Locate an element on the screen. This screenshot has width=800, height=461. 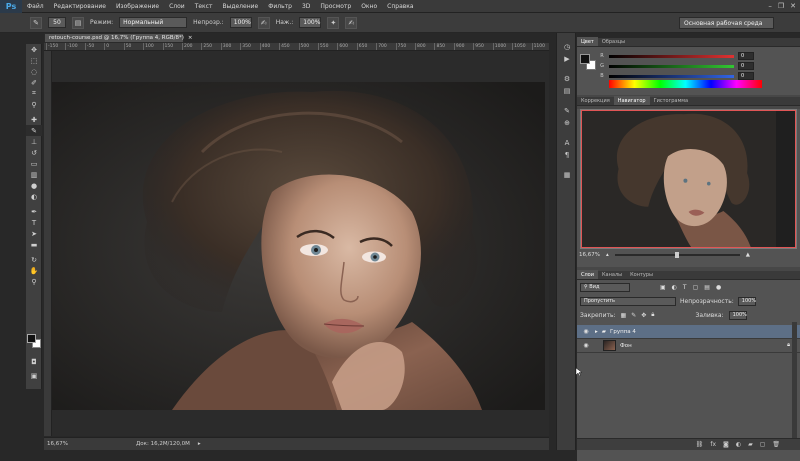
brush-panel-icon: ▤ is located at coordinates (78, 22).